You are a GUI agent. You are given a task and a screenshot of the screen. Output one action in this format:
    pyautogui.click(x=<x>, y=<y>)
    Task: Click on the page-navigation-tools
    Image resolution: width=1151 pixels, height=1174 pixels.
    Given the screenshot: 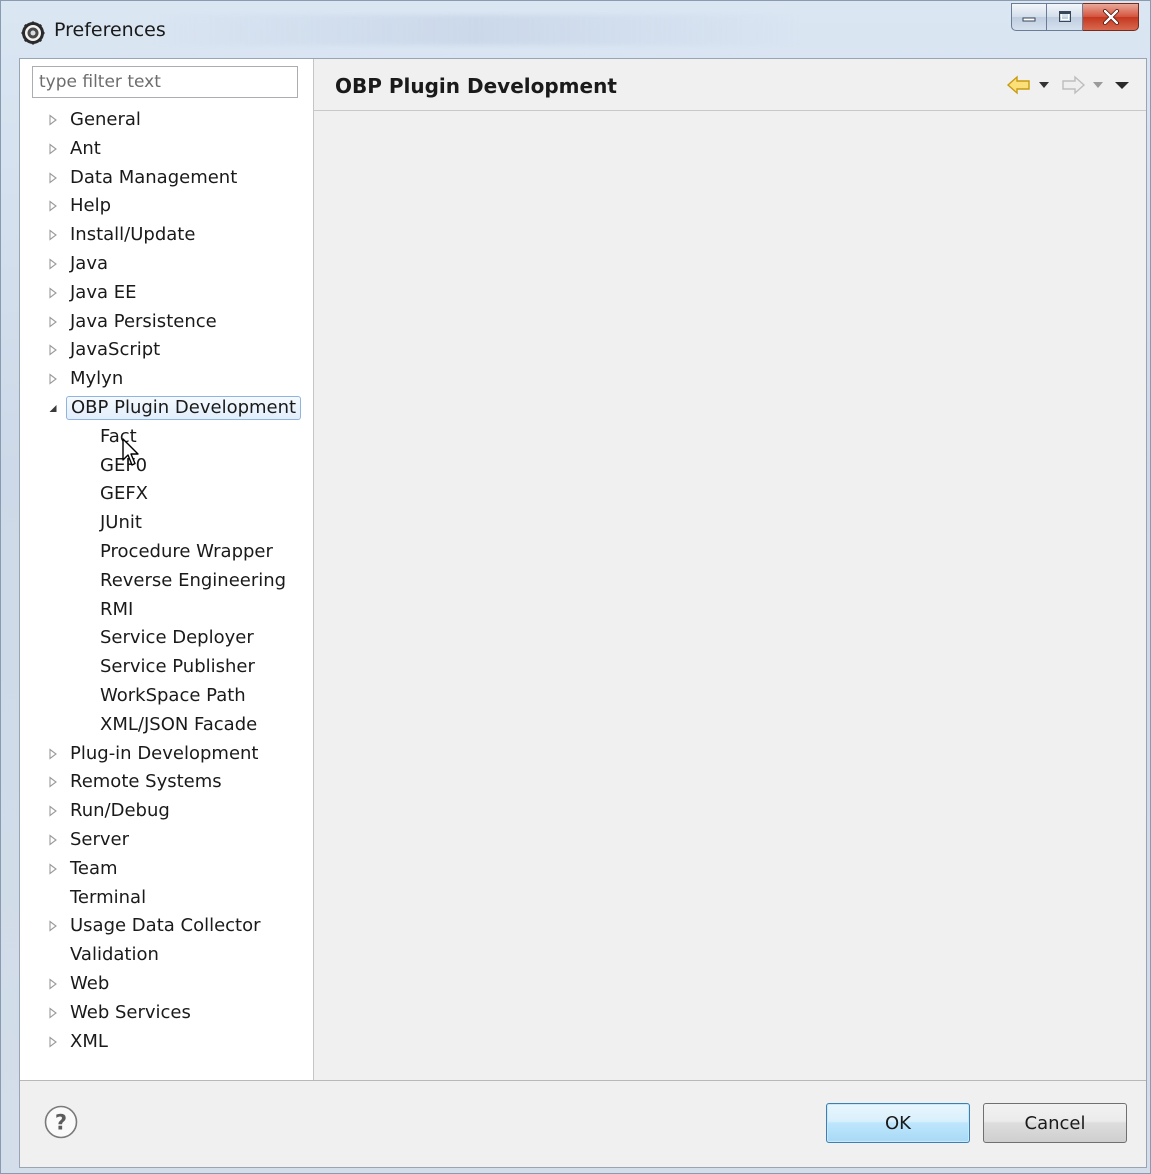 What is the action you would take?
    pyautogui.click(x=1068, y=85)
    